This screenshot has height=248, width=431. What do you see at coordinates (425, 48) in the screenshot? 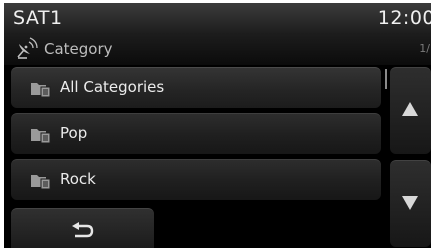
I see `page-indicator: 1/1` at bounding box center [425, 48].